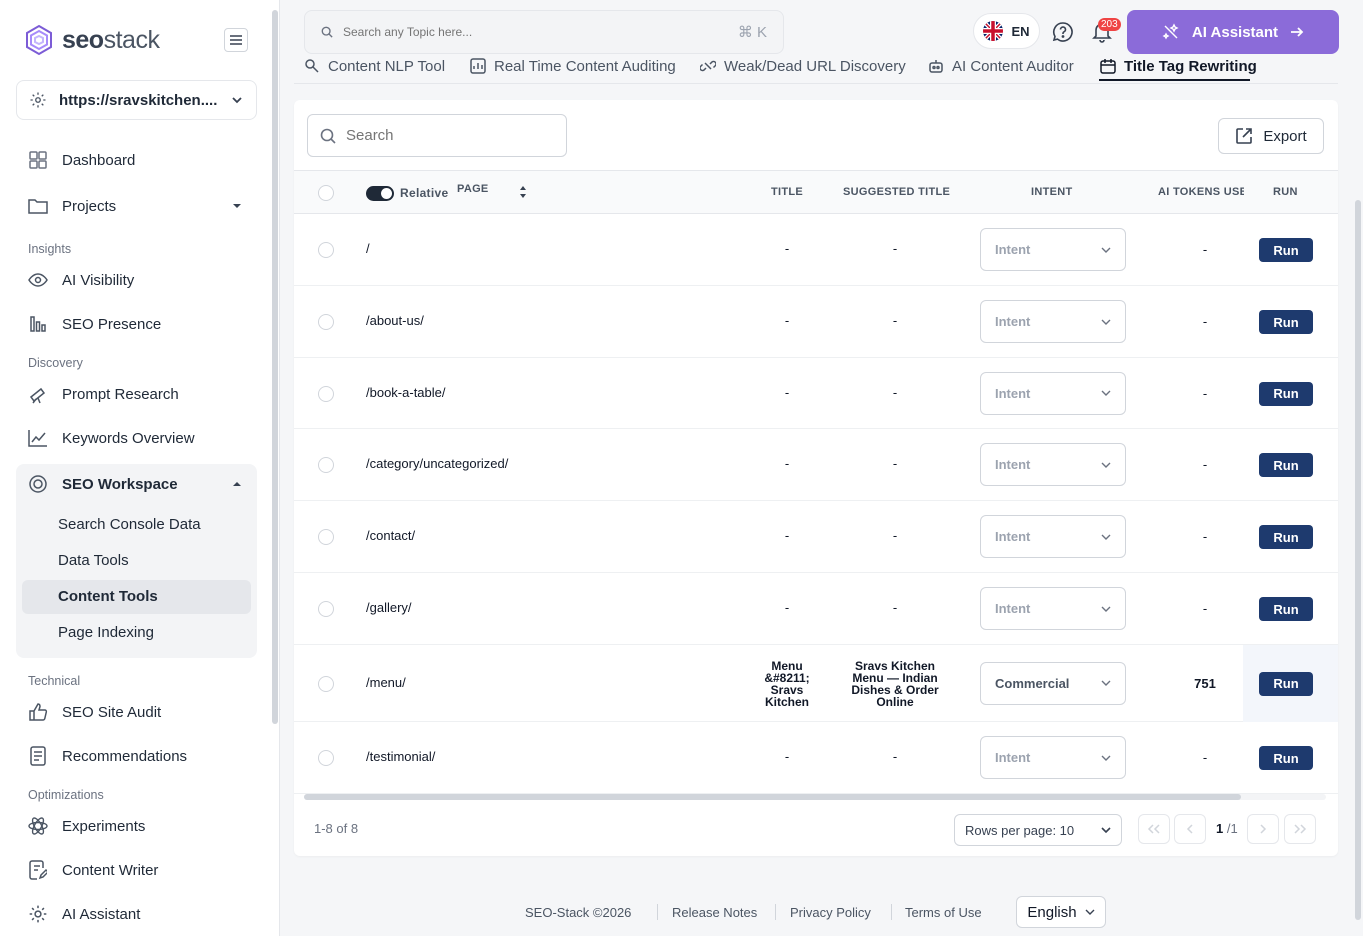 This screenshot has height=936, width=1363. Describe the element at coordinates (386, 682) in the screenshot. I see `page-url: /menu/` at that location.